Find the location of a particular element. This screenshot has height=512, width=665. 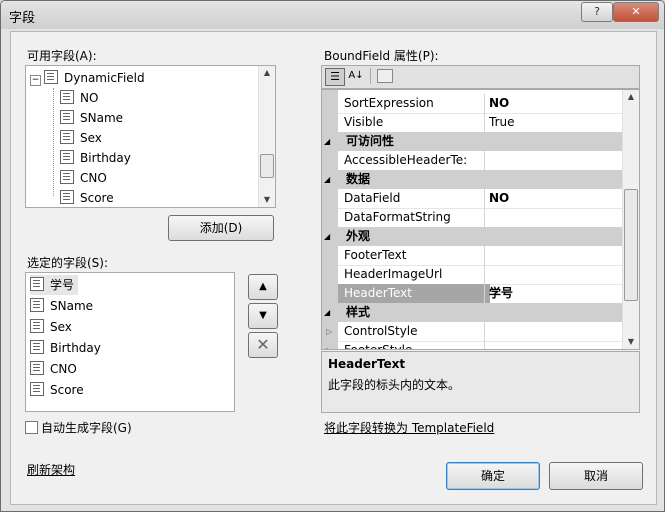

list-item: Score is located at coordinates (57, 390).